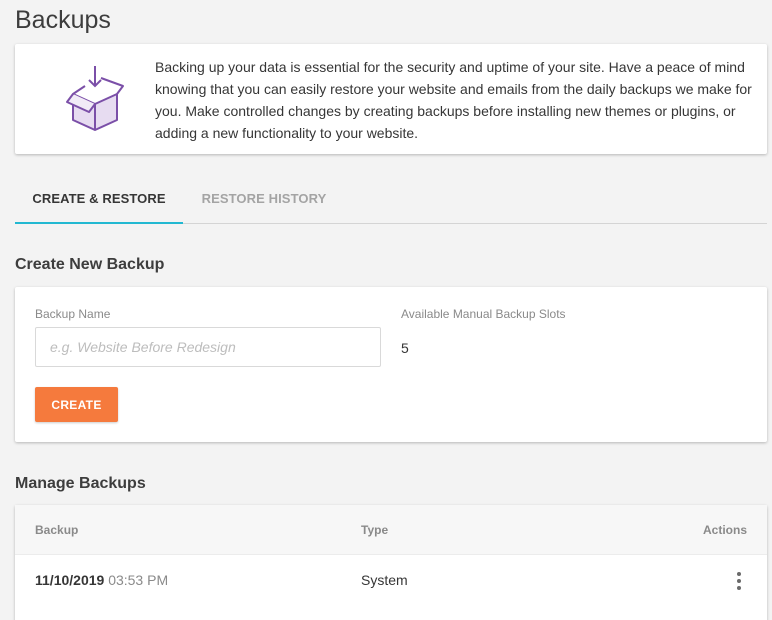  Describe the element at coordinates (57, 530) in the screenshot. I see `column-header-backup: Backup` at that location.